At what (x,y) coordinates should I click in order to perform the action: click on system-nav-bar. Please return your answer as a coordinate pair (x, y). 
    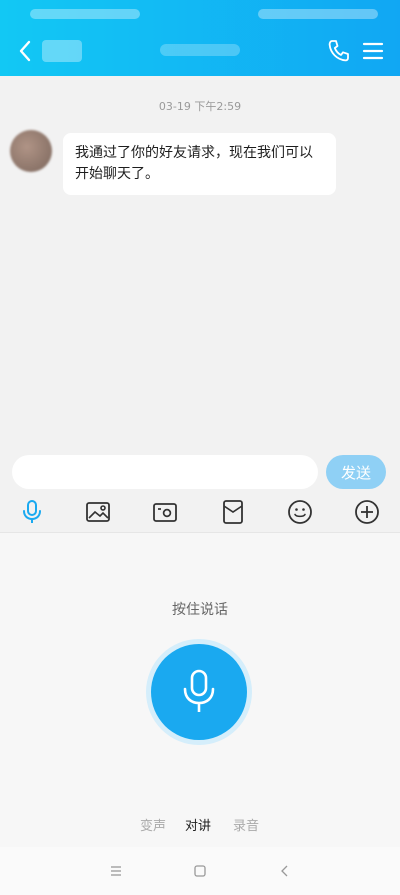
    Looking at the image, I should click on (200, 871).